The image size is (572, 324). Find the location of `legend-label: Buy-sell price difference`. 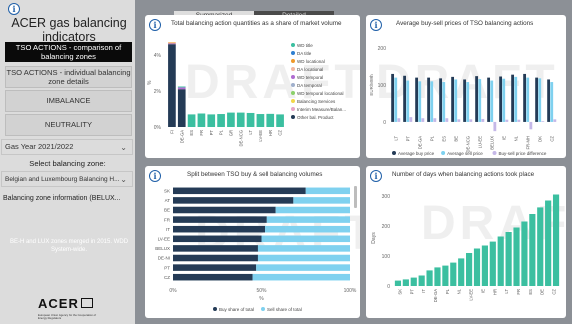

legend-label: Buy-sell price difference is located at coordinates (523, 153).